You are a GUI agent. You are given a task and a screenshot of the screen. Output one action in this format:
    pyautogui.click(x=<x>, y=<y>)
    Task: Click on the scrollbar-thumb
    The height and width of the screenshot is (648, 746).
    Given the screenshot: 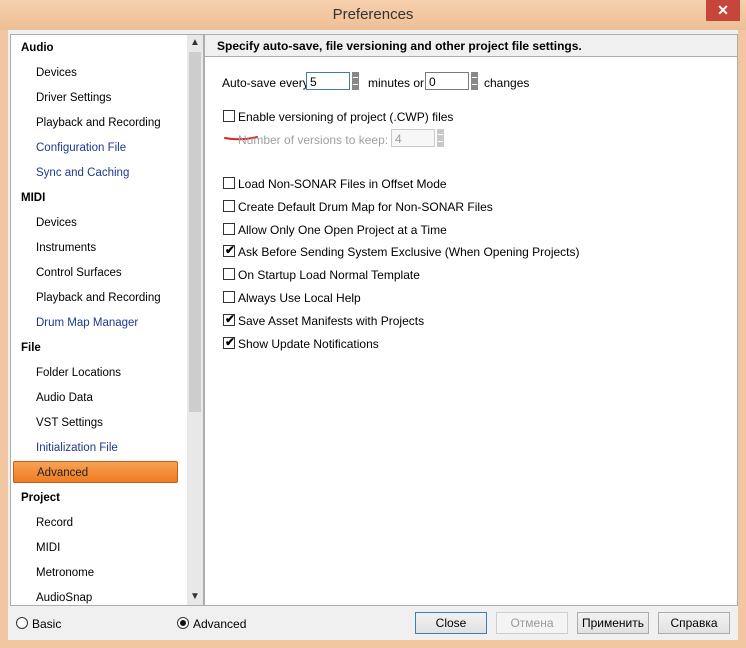 What is the action you would take?
    pyautogui.click(x=195, y=232)
    